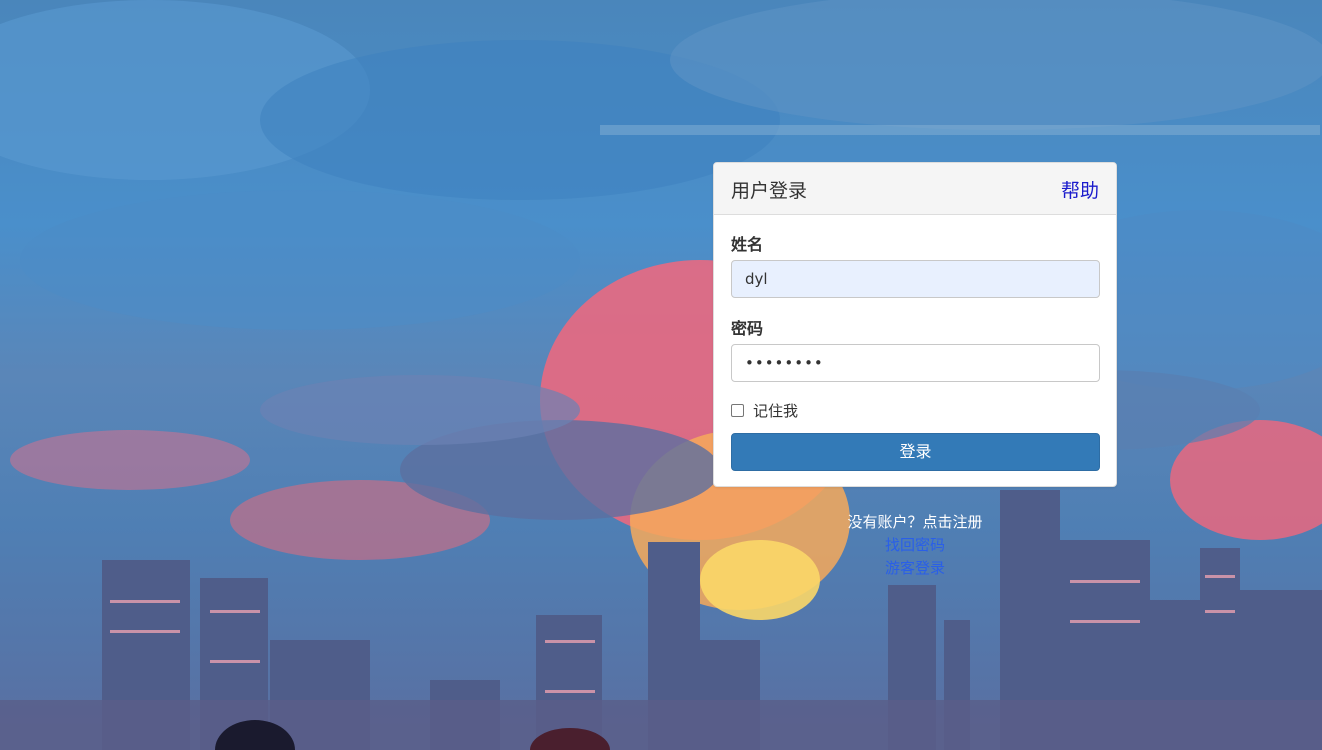 This screenshot has width=1322, height=750. What do you see at coordinates (747, 244) in the screenshot?
I see `username-label: 姓名` at bounding box center [747, 244].